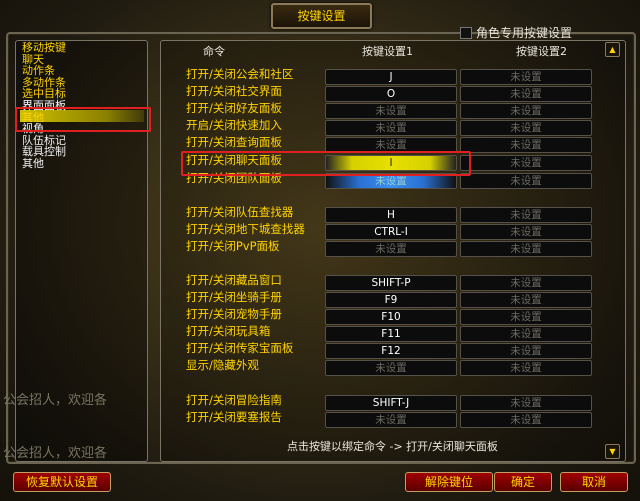 Image resolution: width=640 pixels, height=501 pixels. I want to click on char-specific-checkbox, so click(466, 32).